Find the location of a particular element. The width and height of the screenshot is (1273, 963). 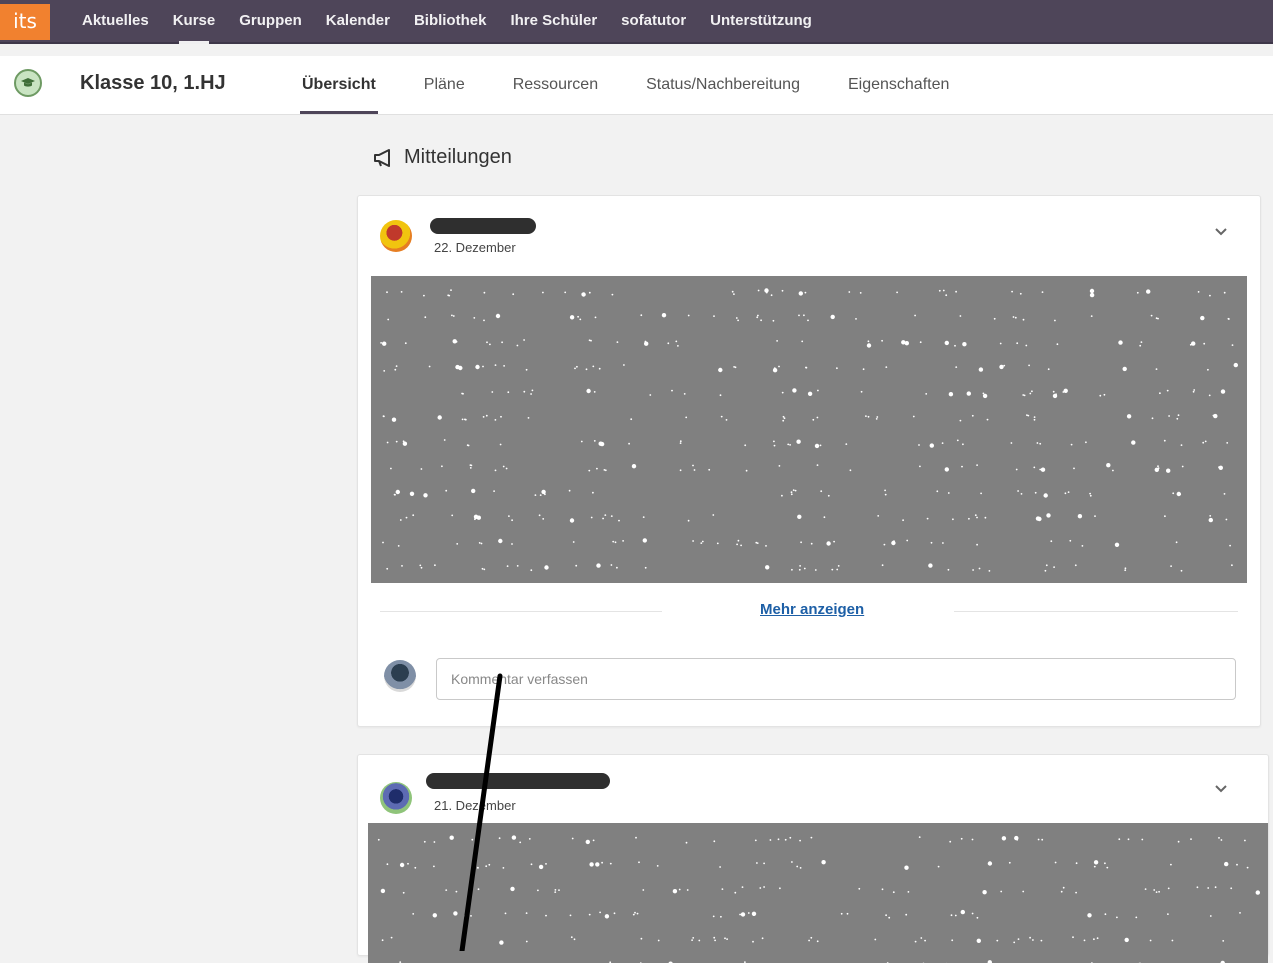

nav-item-gruppen: Gruppen is located at coordinates (270, 21).